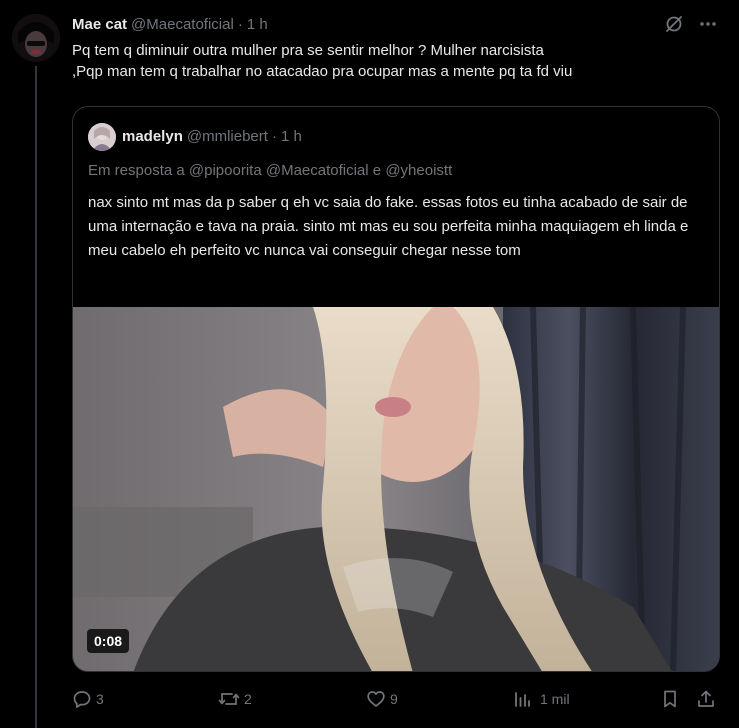 Image resolution: width=739 pixels, height=728 pixels. Describe the element at coordinates (99, 25) in the screenshot. I see `author-name: Mae cat` at that location.